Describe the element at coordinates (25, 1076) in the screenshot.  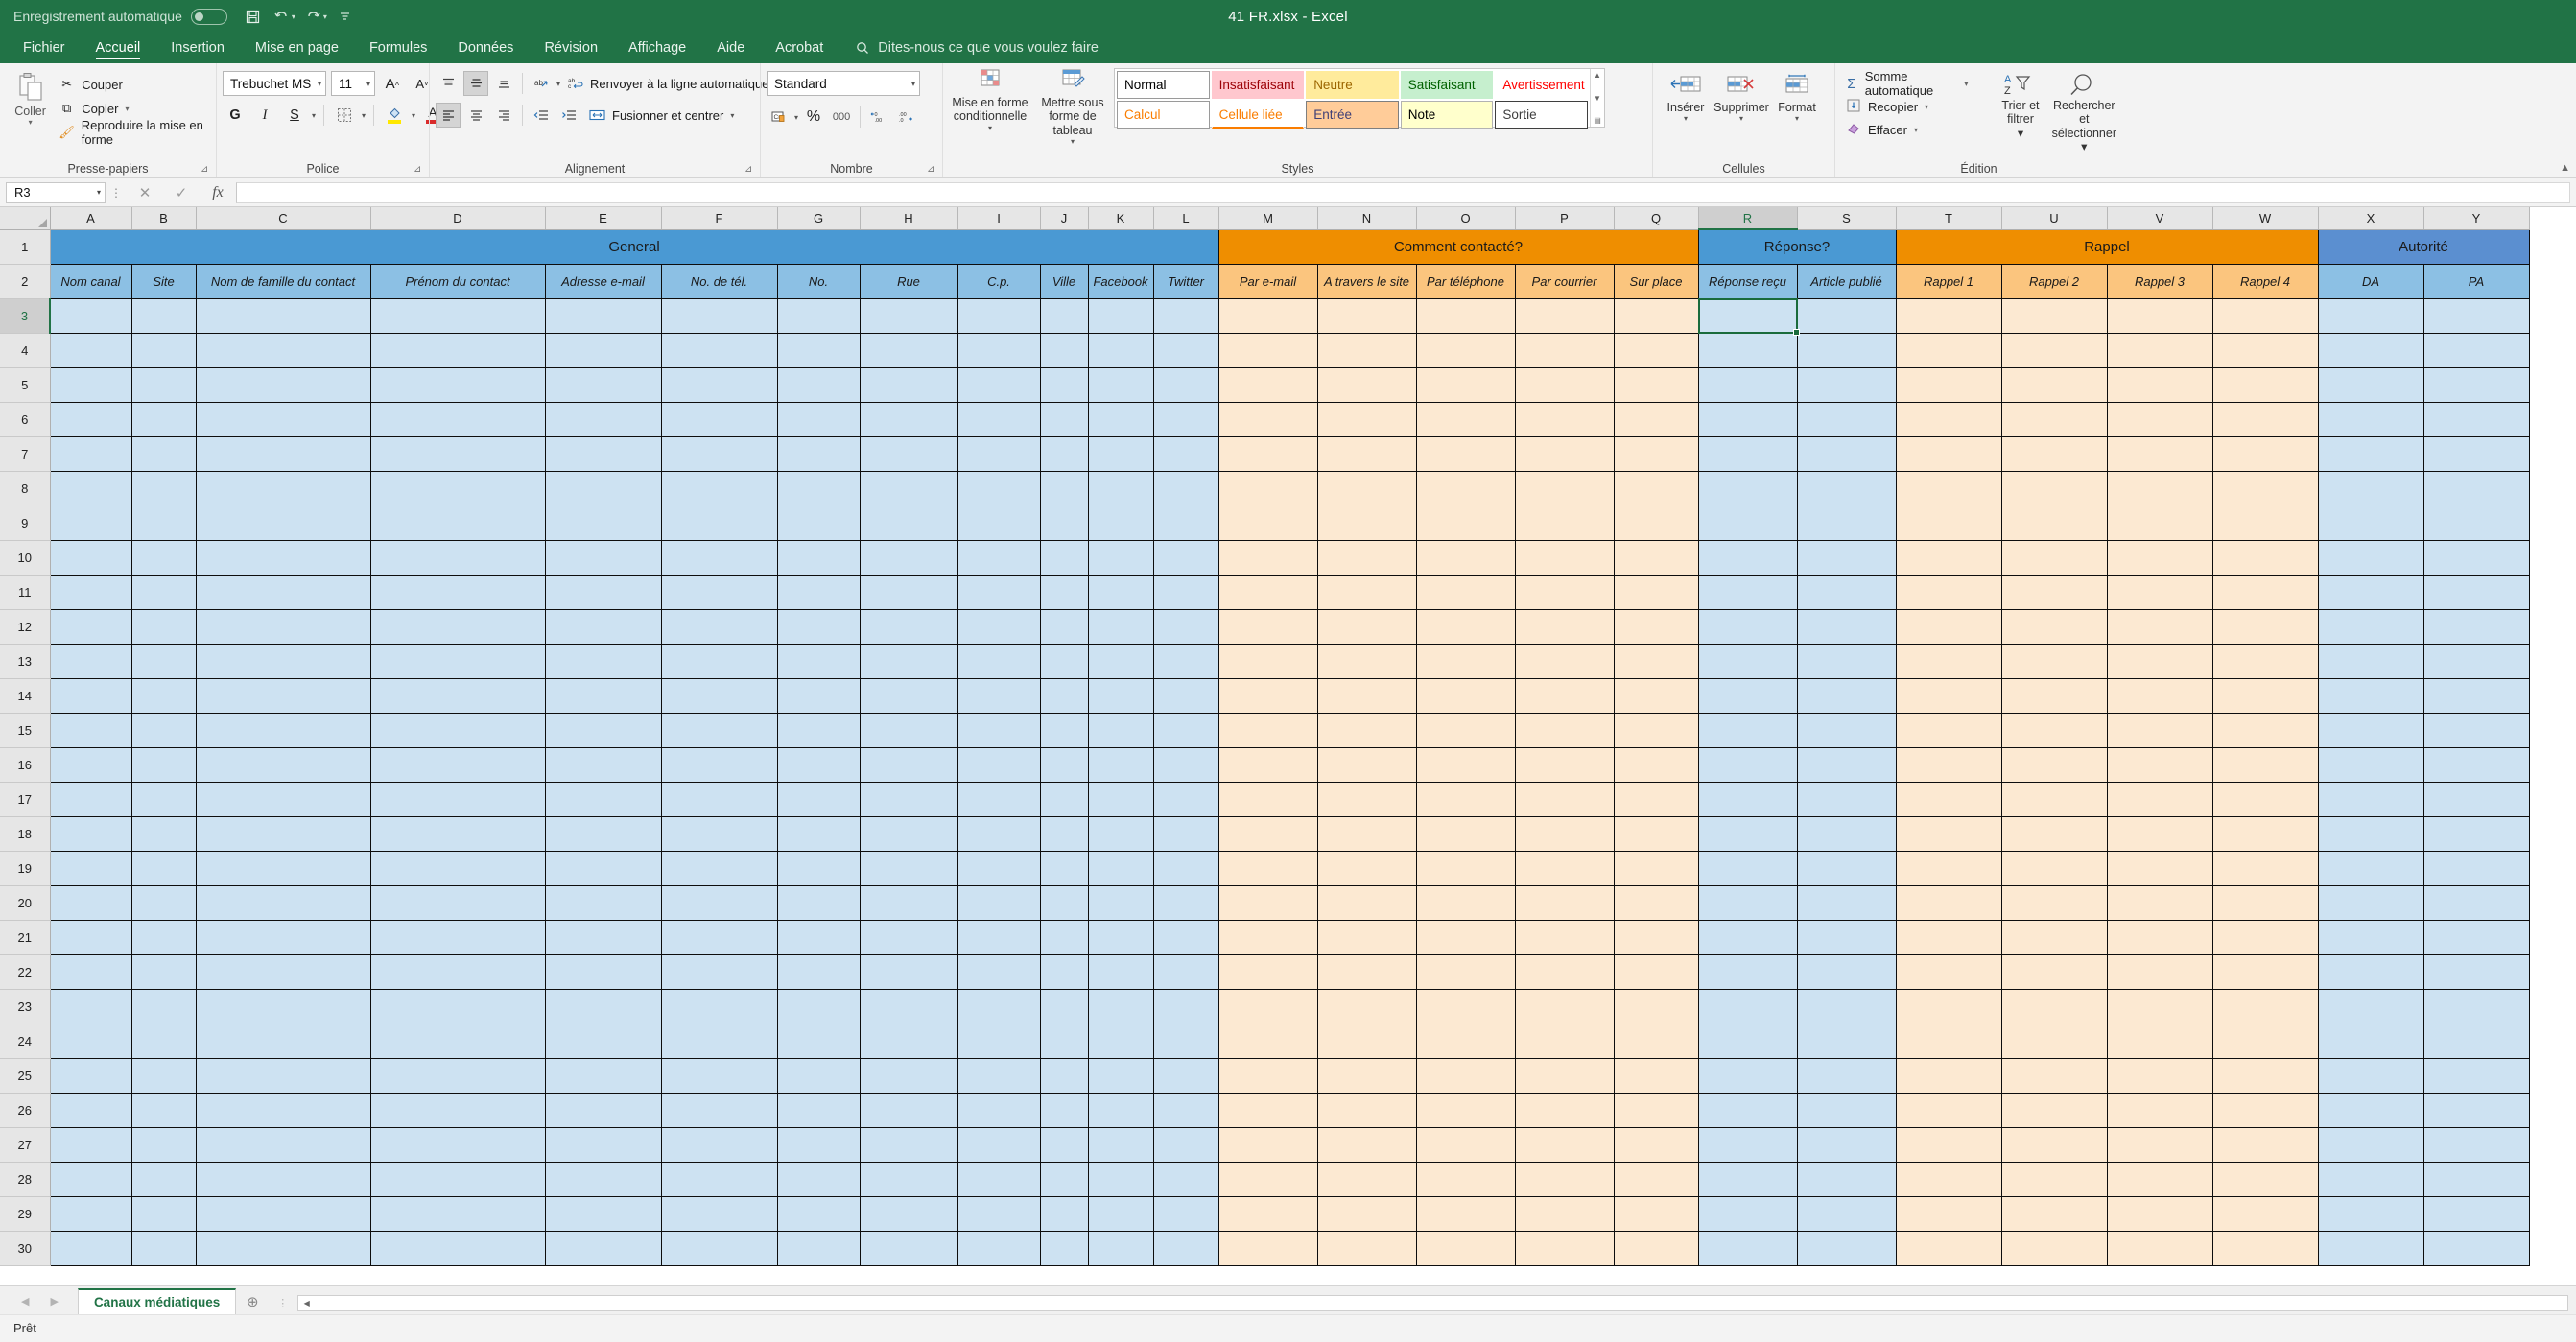
I see `row-header-25: 25` at that location.